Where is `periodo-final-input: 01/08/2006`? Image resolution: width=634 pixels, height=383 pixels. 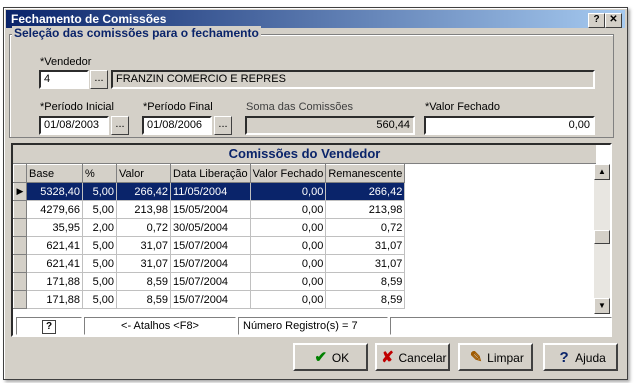
periodo-final-input: 01/08/2006 is located at coordinates (177, 125).